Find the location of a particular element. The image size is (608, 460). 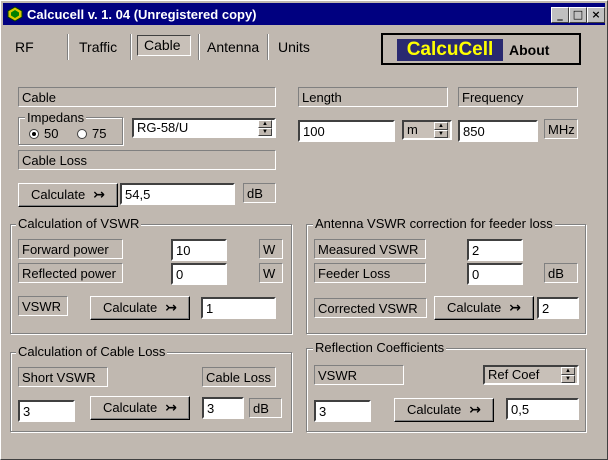

corrected-vswr-result: 2 is located at coordinates (558, 308).